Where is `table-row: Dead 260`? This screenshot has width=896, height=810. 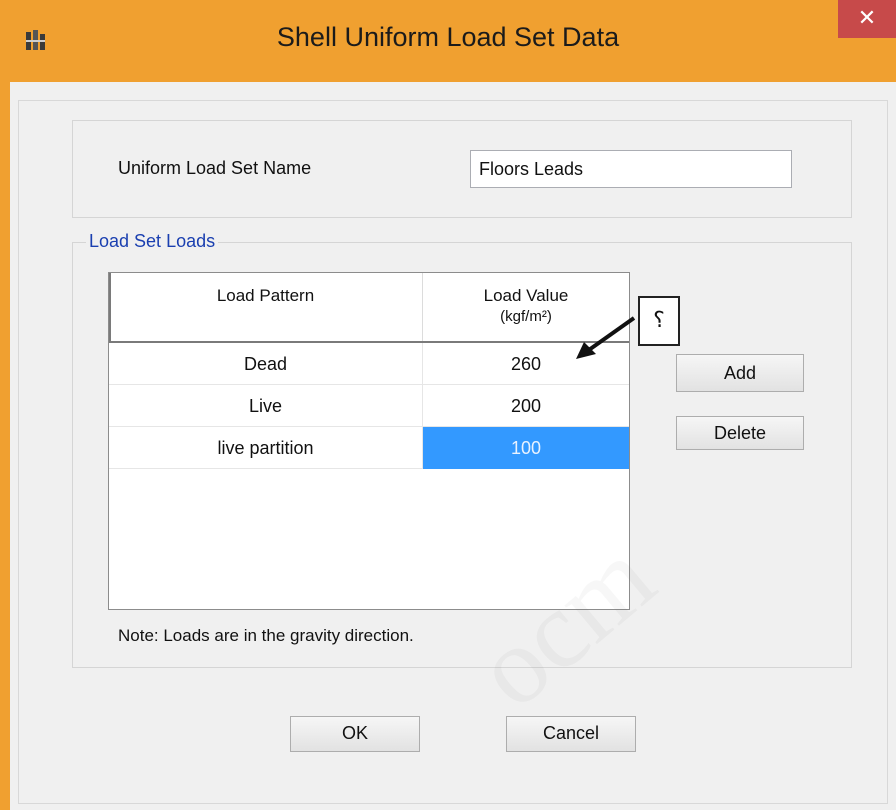 table-row: Dead 260 is located at coordinates (369, 364).